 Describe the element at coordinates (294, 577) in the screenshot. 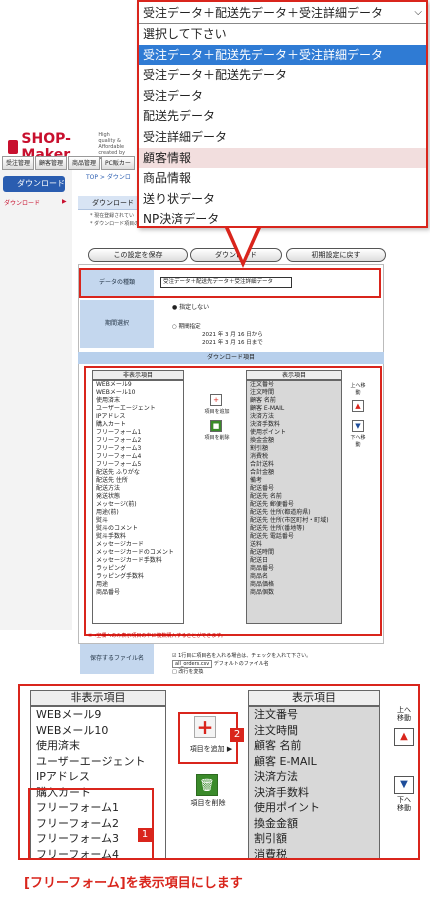

I see `list-item: 商品名` at that location.